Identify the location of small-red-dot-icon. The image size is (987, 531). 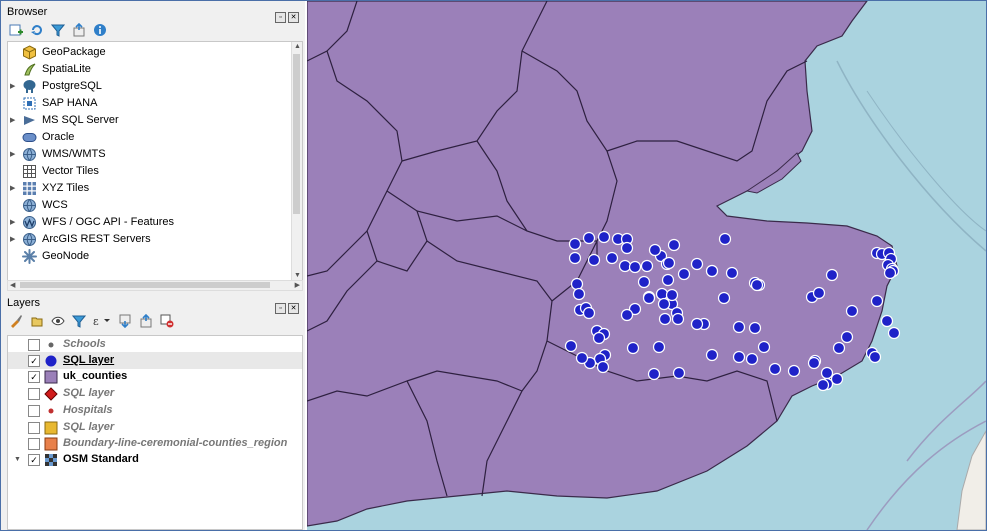
(51, 411).